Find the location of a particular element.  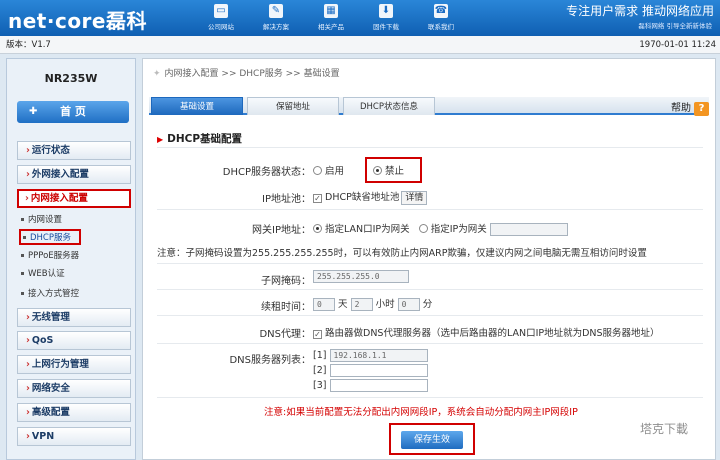

save-highlight: 保存生效 is located at coordinates (432, 439).